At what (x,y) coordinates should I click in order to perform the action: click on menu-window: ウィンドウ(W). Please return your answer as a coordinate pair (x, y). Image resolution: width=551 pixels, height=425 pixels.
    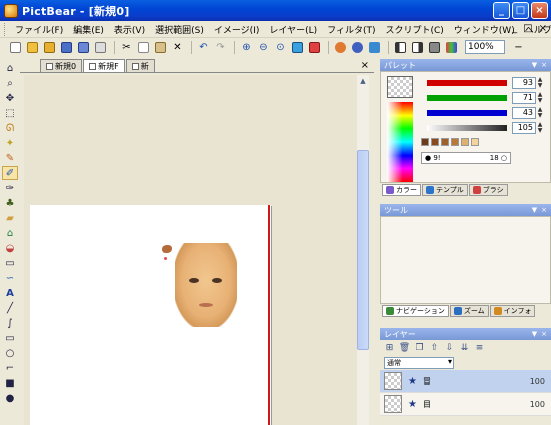
    Looking at the image, I should click on (485, 29).